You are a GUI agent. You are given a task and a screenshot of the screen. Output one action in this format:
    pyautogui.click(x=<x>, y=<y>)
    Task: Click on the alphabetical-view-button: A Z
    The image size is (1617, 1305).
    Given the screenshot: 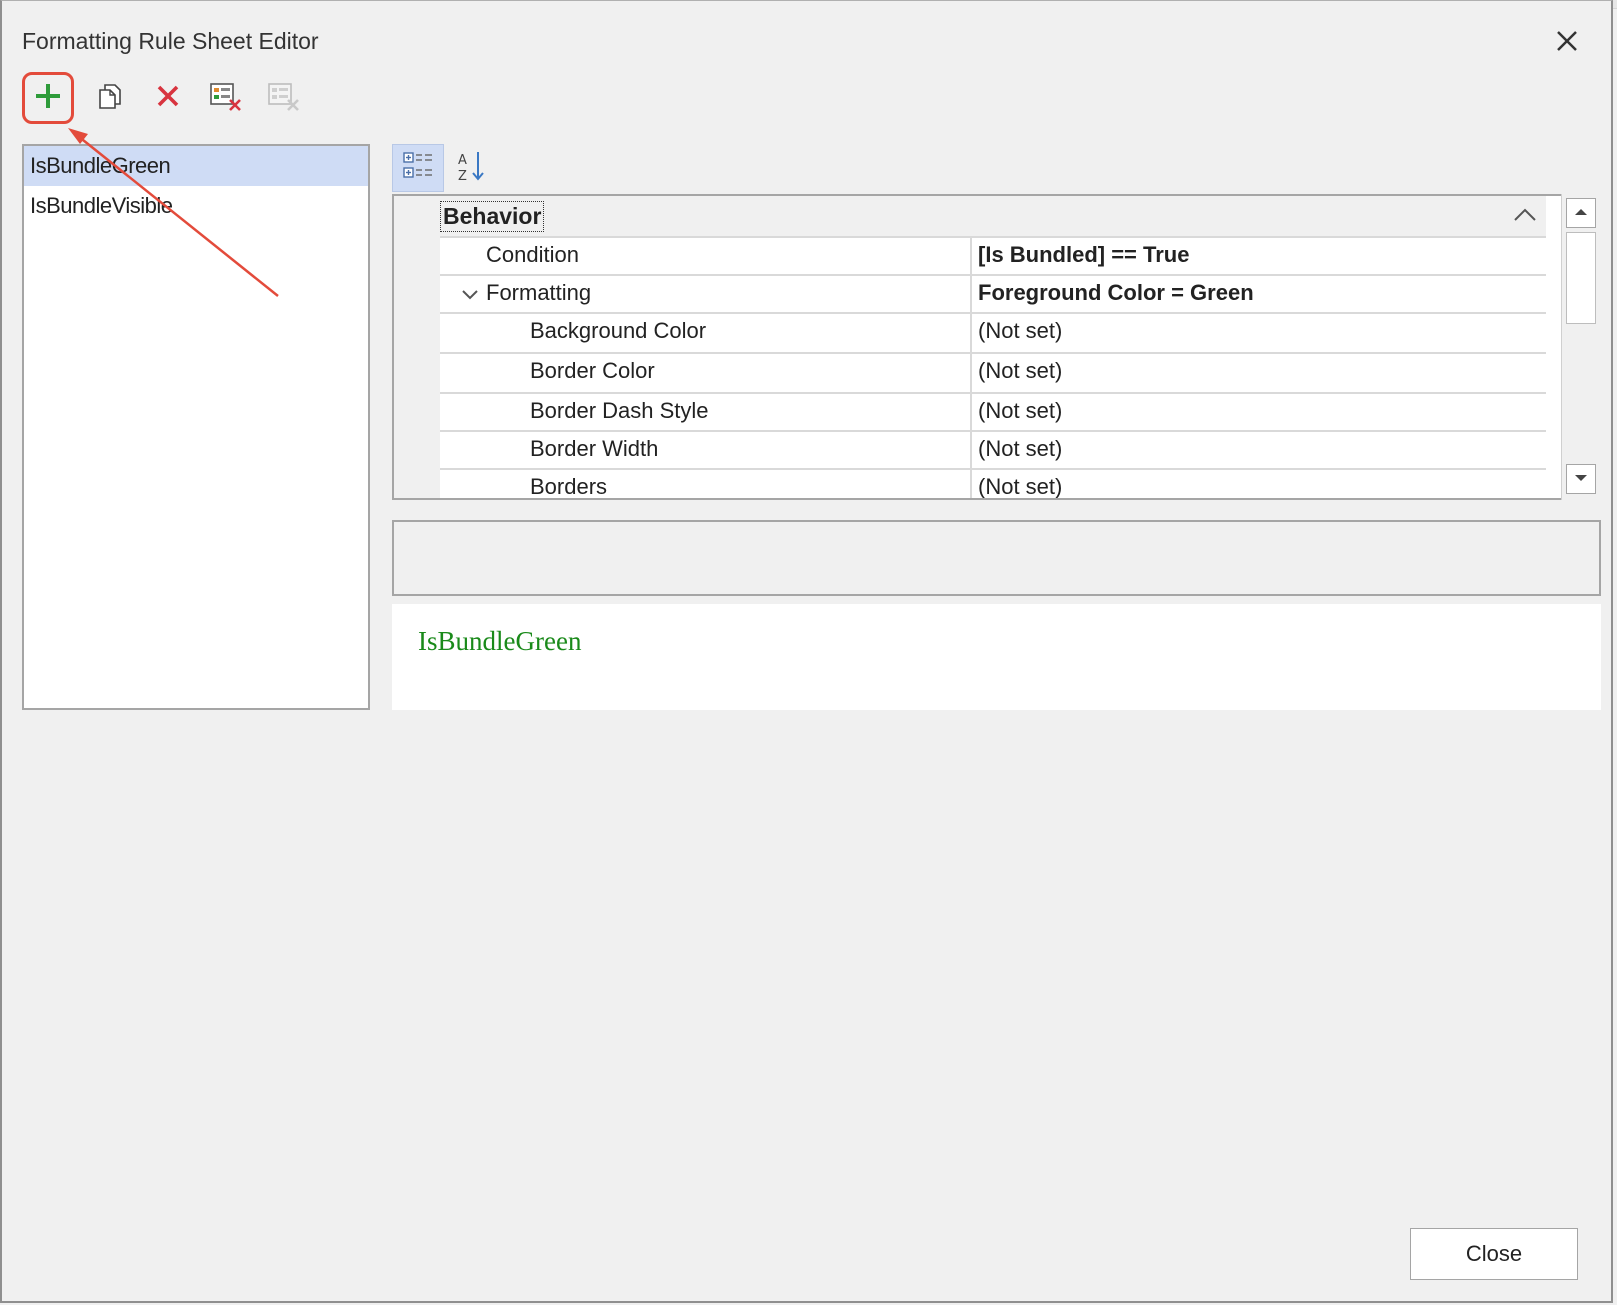 What is the action you would take?
    pyautogui.click(x=472, y=168)
    